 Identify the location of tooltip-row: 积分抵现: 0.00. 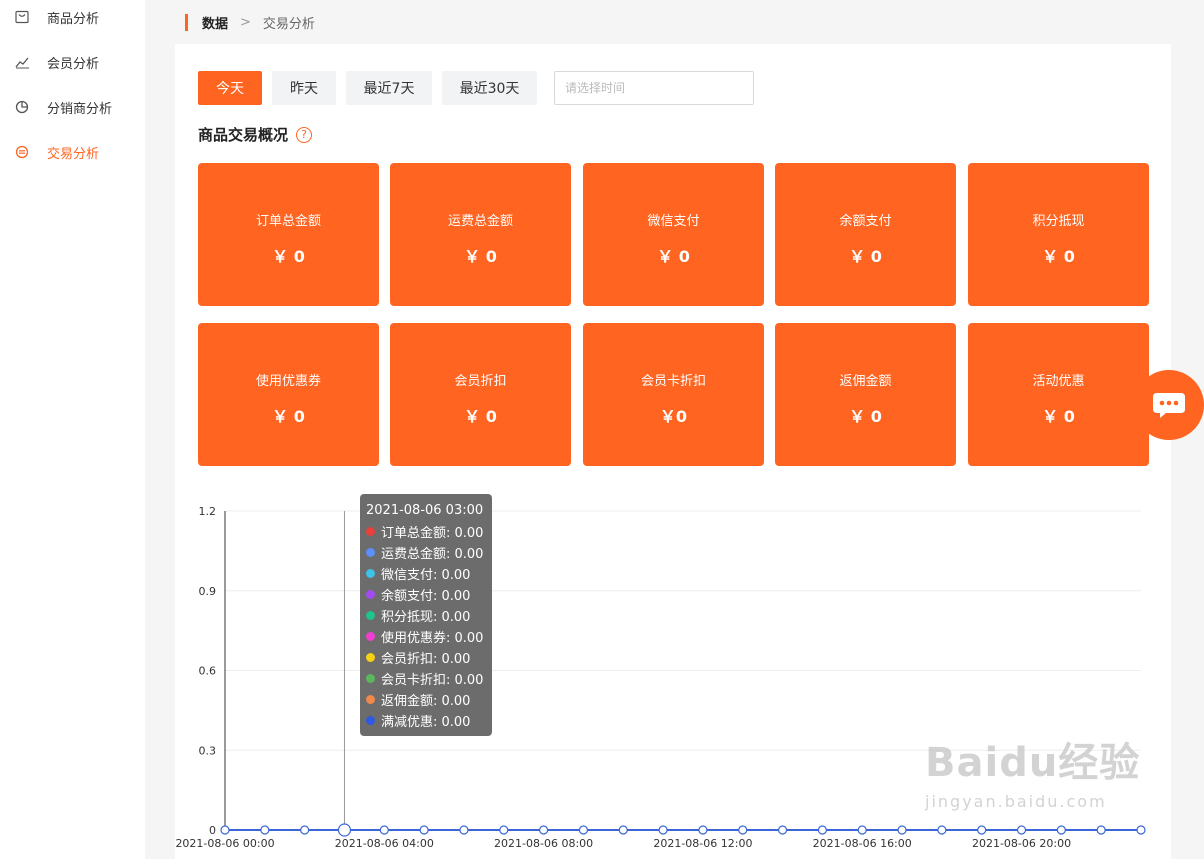
(426, 615).